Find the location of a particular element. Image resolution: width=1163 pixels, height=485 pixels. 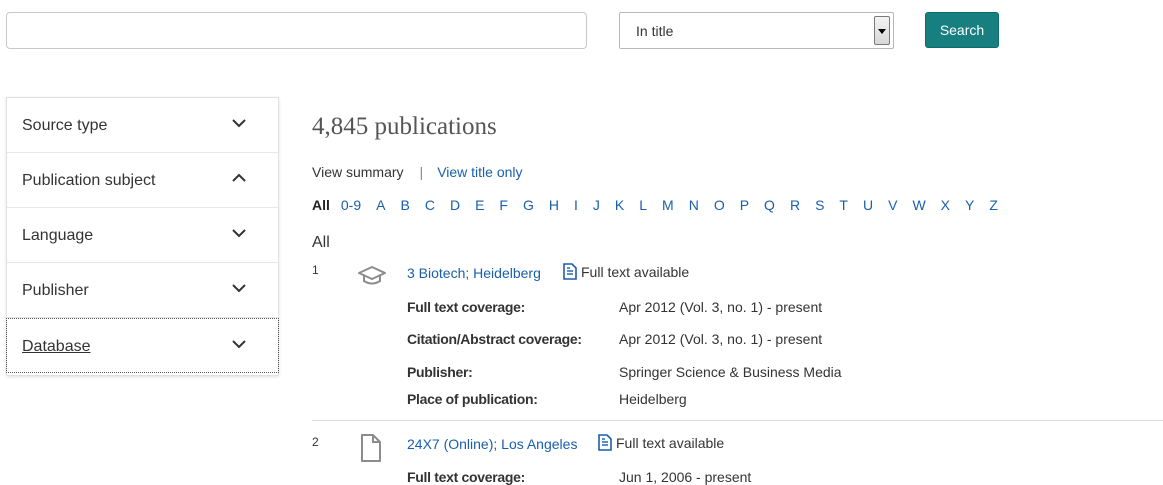

section-heading: All is located at coordinates (321, 242).